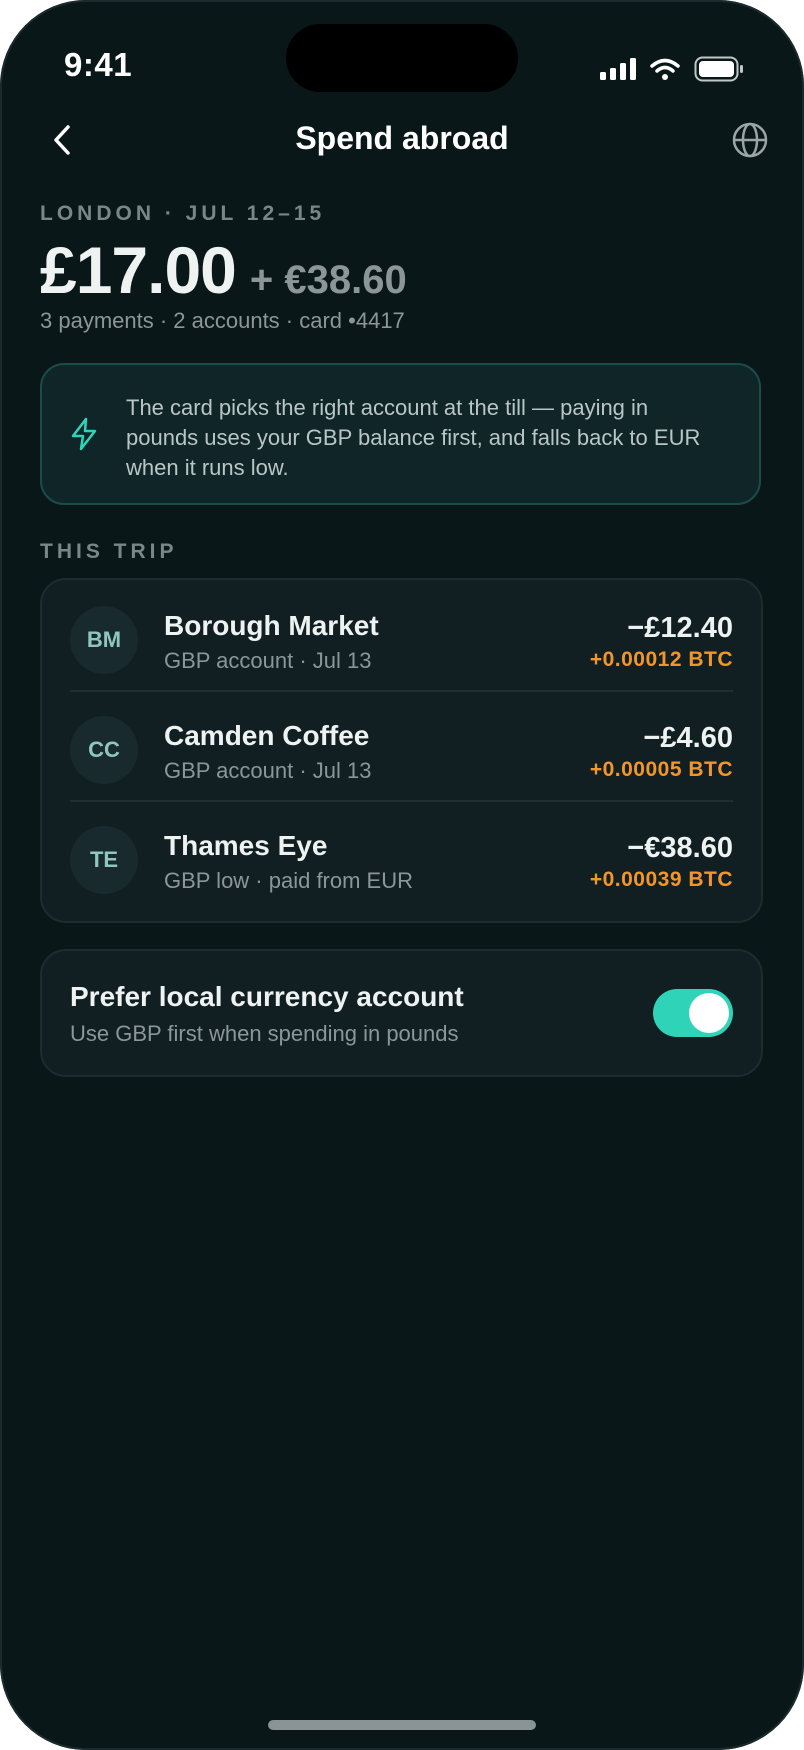 The height and width of the screenshot is (1750, 804). I want to click on page-title: Spend abroad, so click(402, 138).